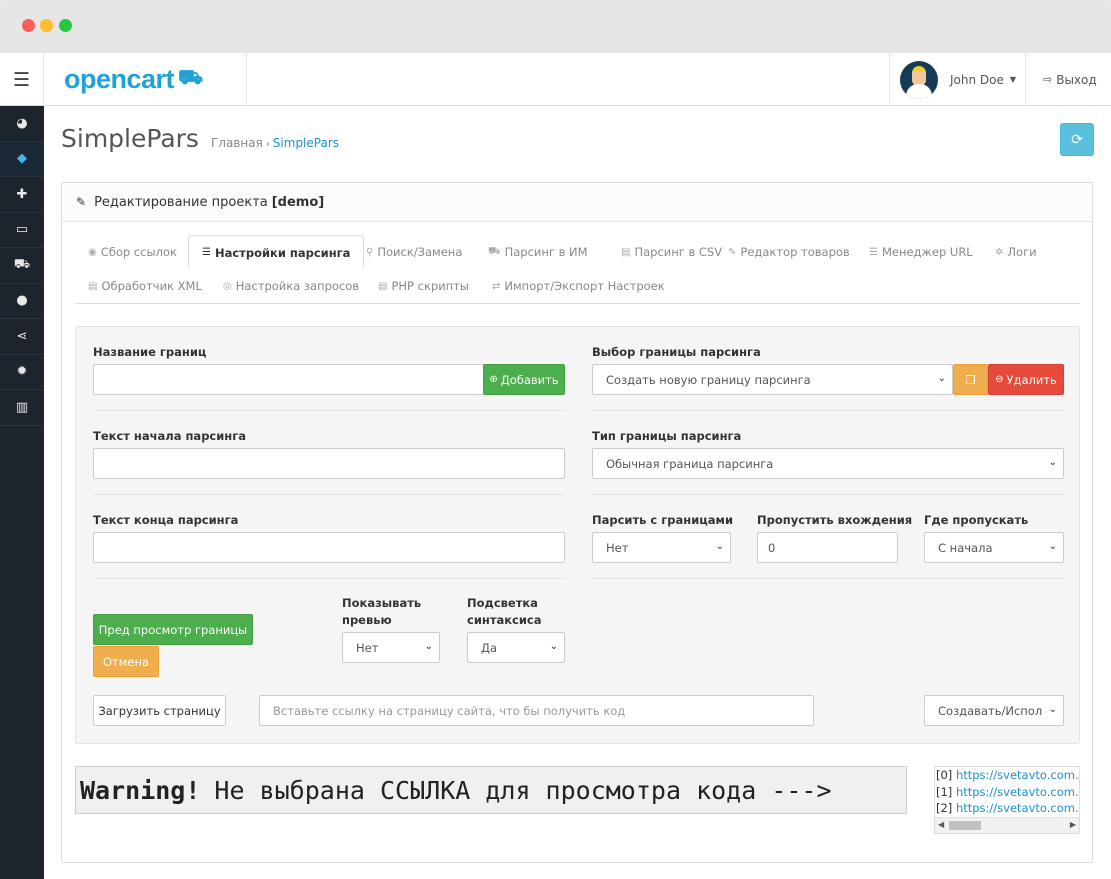 This screenshot has width=1111, height=879. I want to click on plus-circle-icon: ⊕, so click(493, 379).